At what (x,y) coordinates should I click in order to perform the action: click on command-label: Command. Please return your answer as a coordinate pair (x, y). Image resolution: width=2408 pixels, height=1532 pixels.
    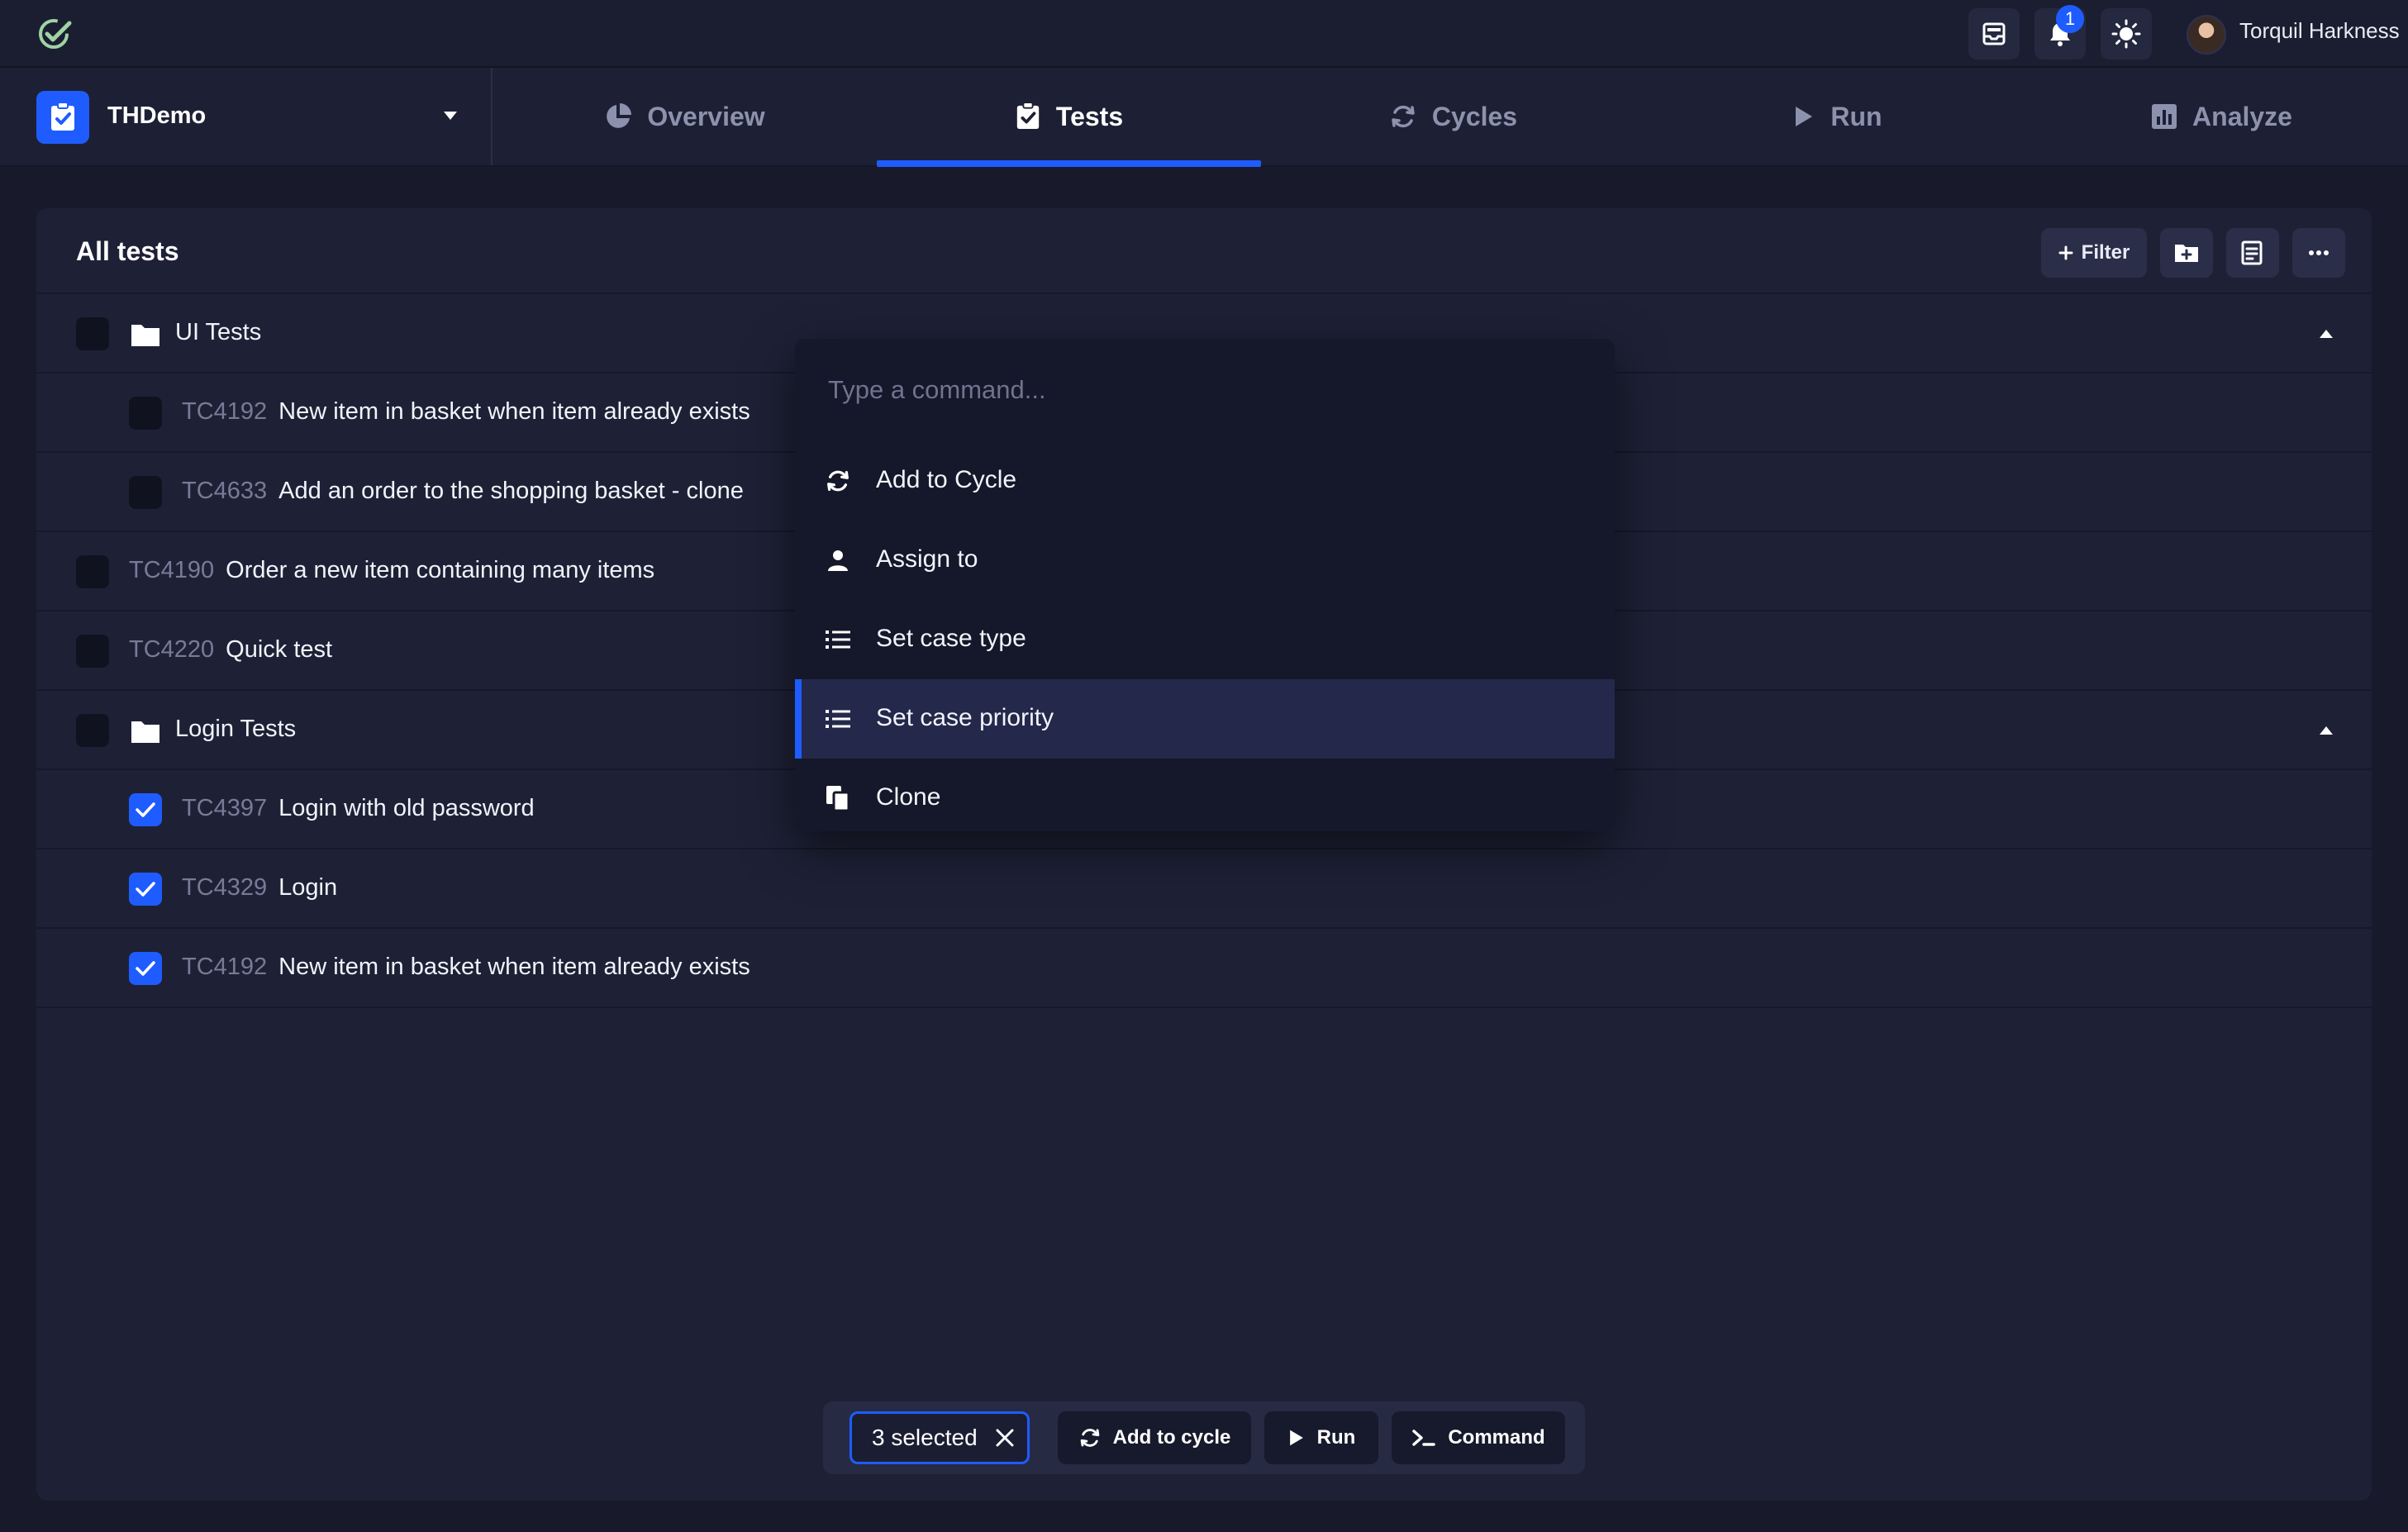
    Looking at the image, I should click on (1496, 1437).